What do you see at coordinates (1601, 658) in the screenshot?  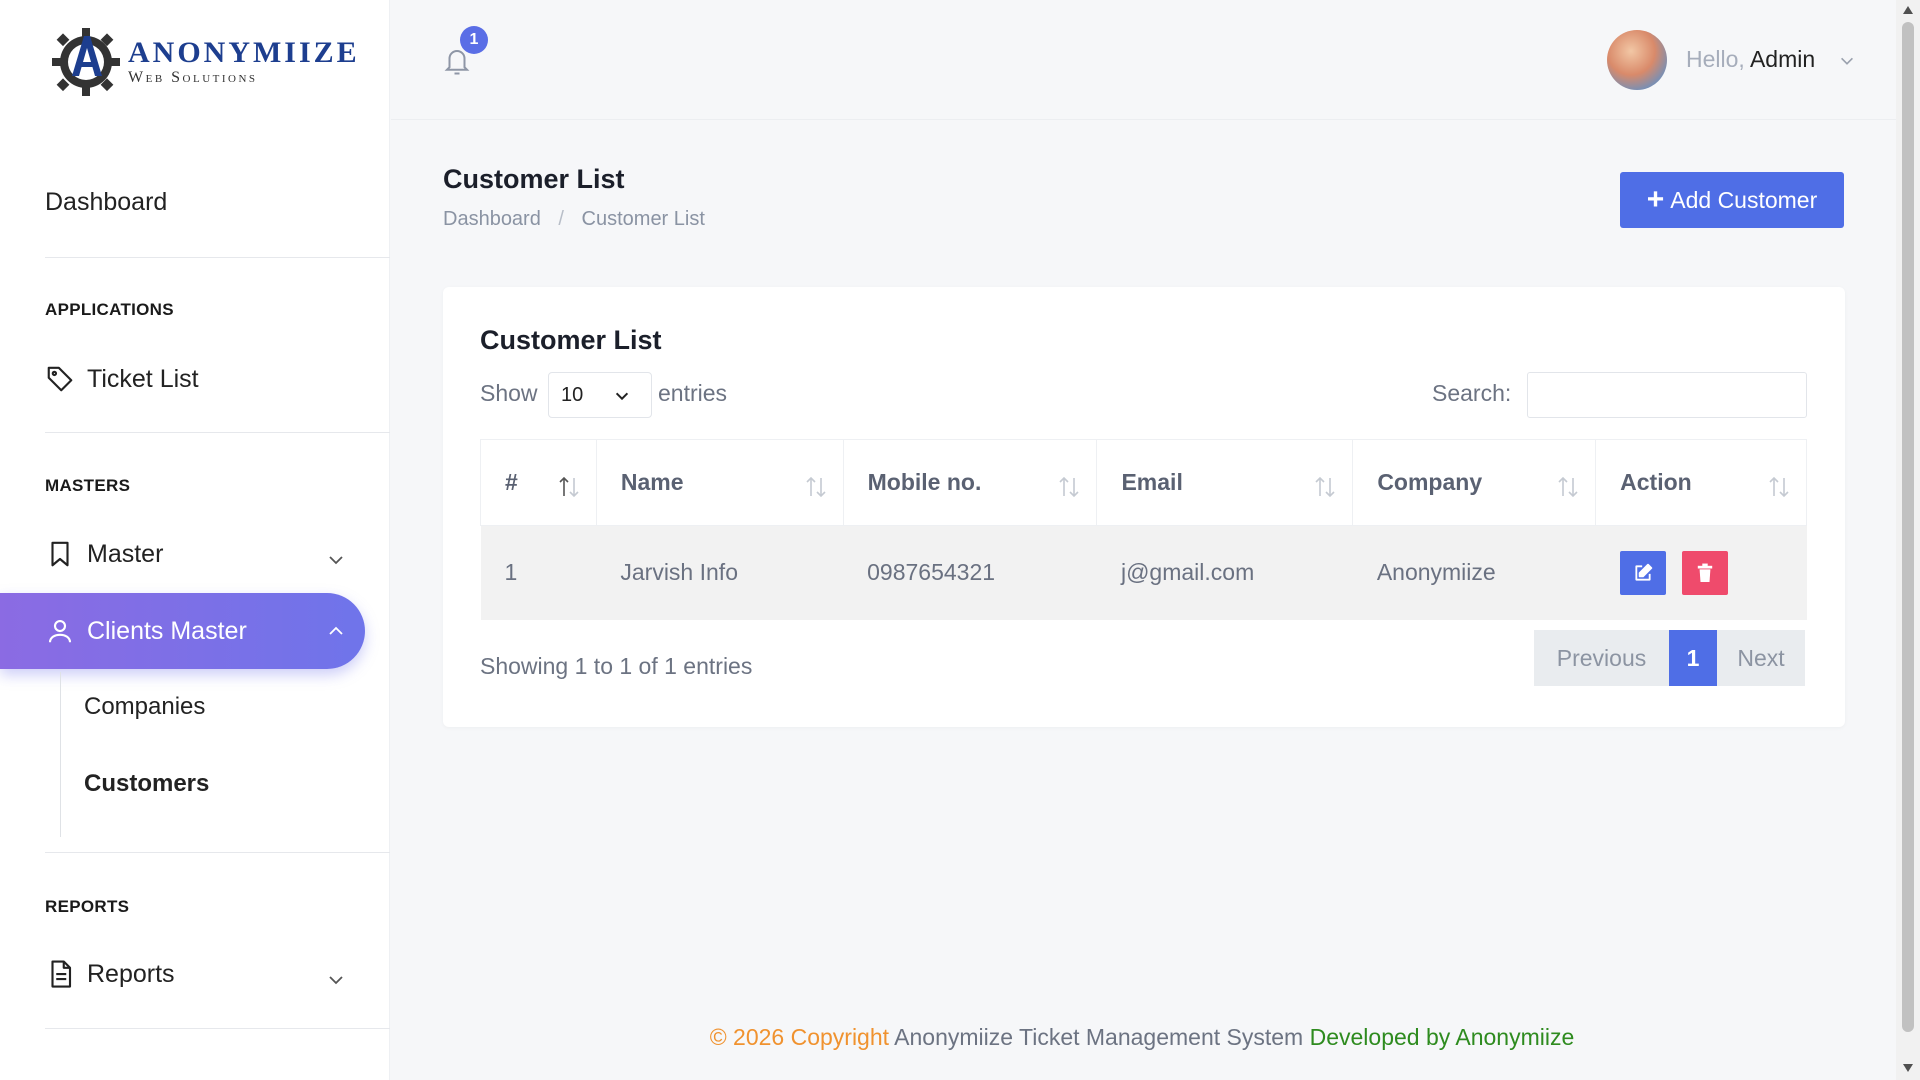 I see `previous-page-button: Previous` at bounding box center [1601, 658].